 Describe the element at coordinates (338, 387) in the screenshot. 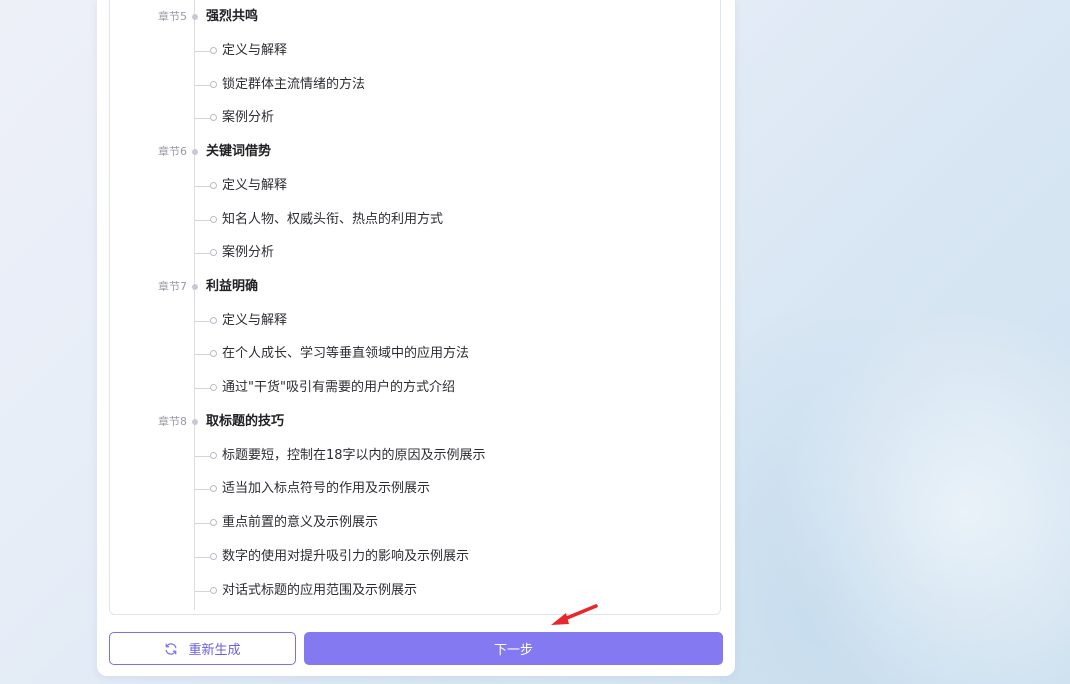

I see `outline-item-text: 通过"干货"吸引有需要的用户的方式介绍` at that location.